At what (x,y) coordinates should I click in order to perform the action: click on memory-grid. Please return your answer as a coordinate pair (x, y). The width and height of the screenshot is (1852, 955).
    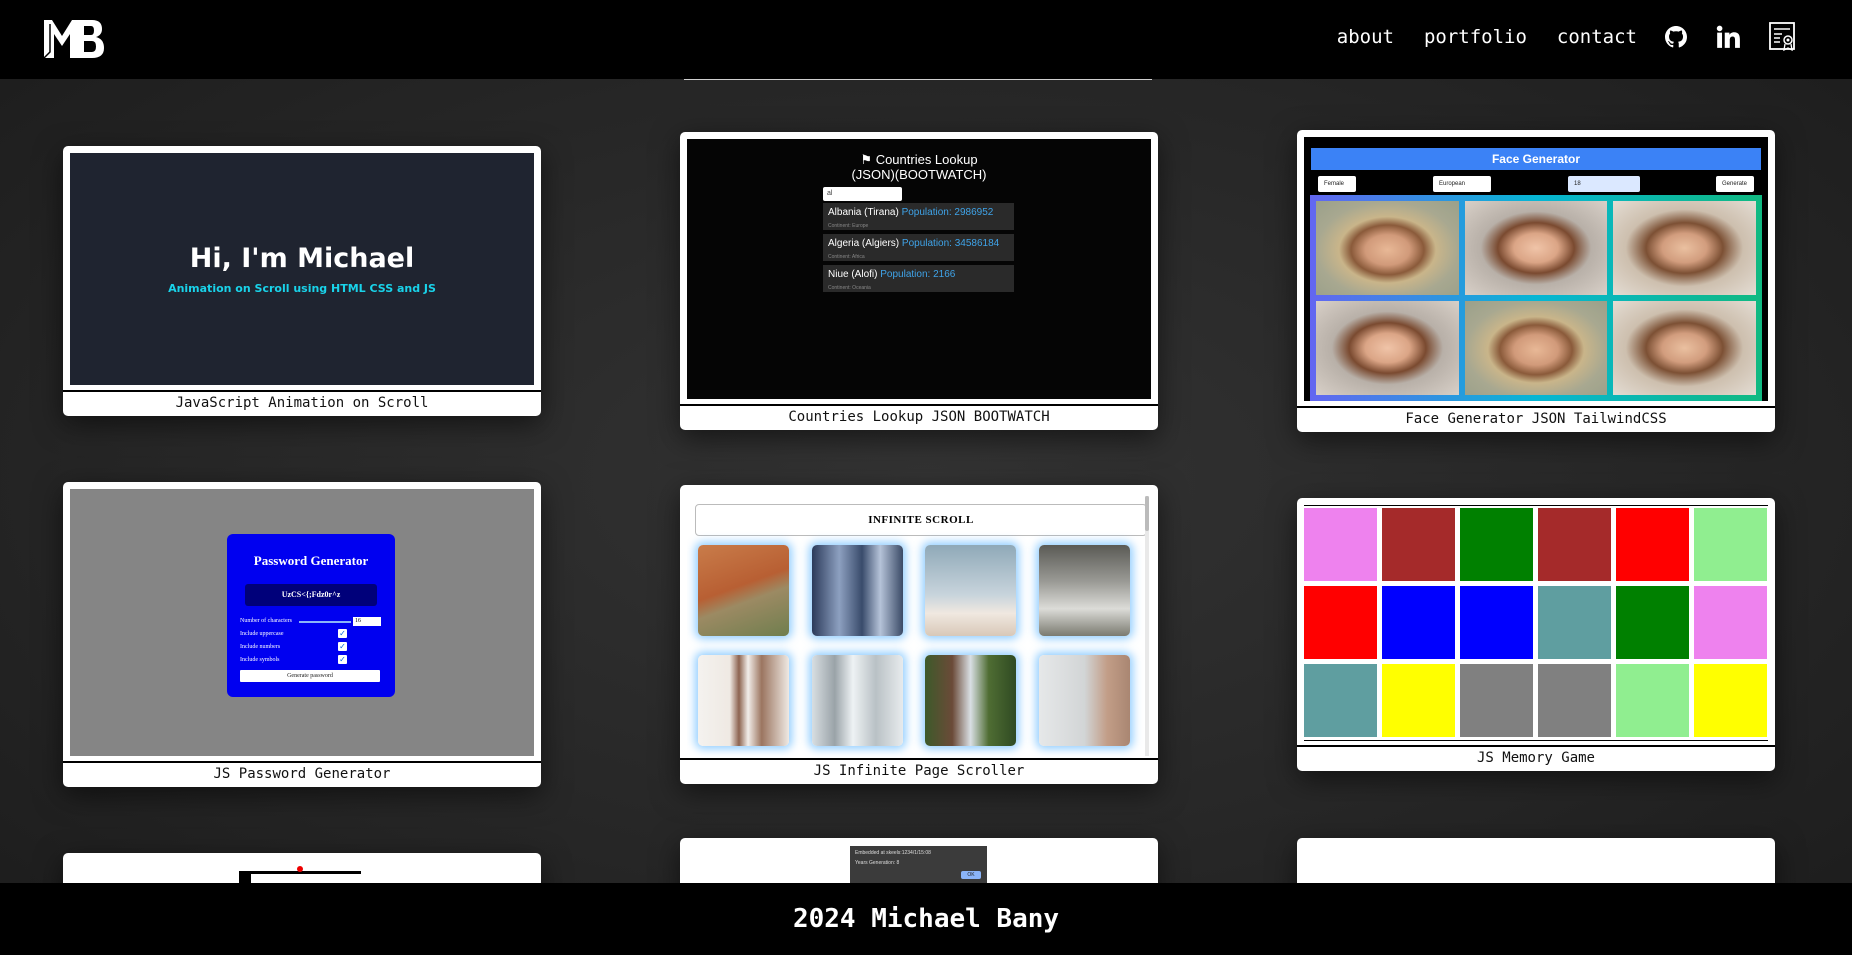
    Looking at the image, I should click on (1536, 622).